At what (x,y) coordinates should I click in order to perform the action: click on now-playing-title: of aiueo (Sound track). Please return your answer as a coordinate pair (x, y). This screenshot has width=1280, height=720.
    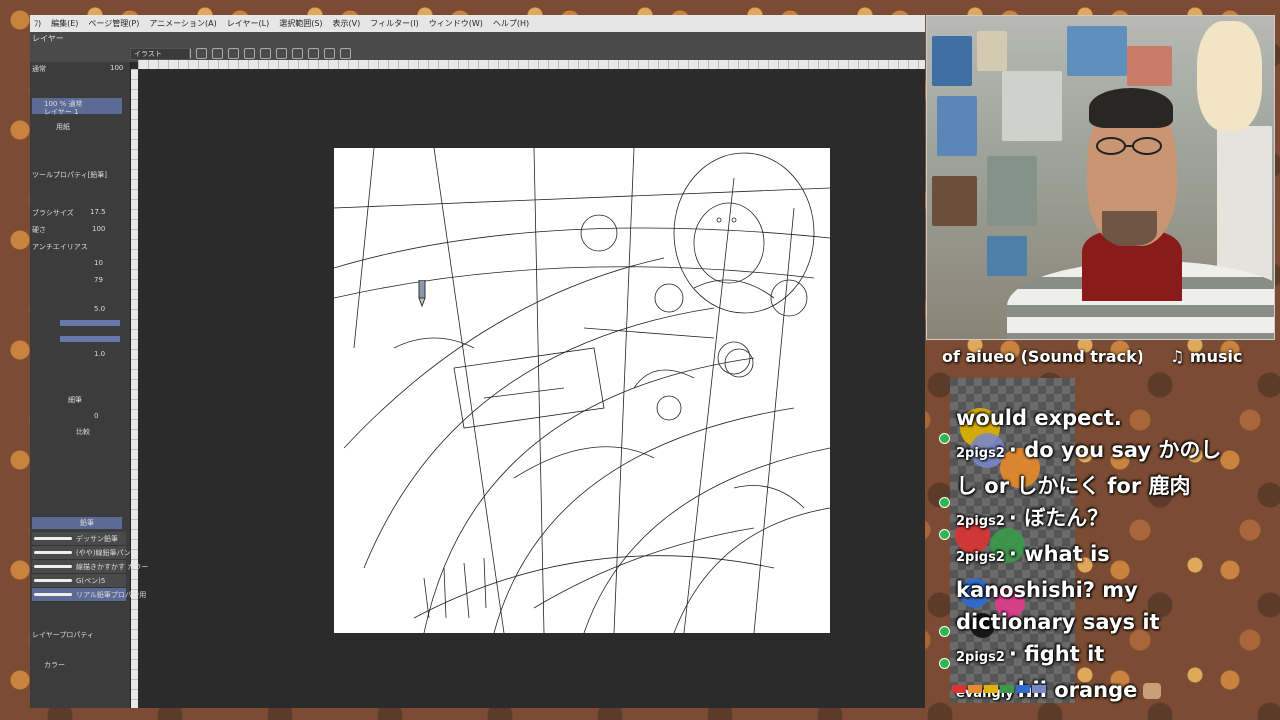
    Looking at the image, I should click on (1042, 356).